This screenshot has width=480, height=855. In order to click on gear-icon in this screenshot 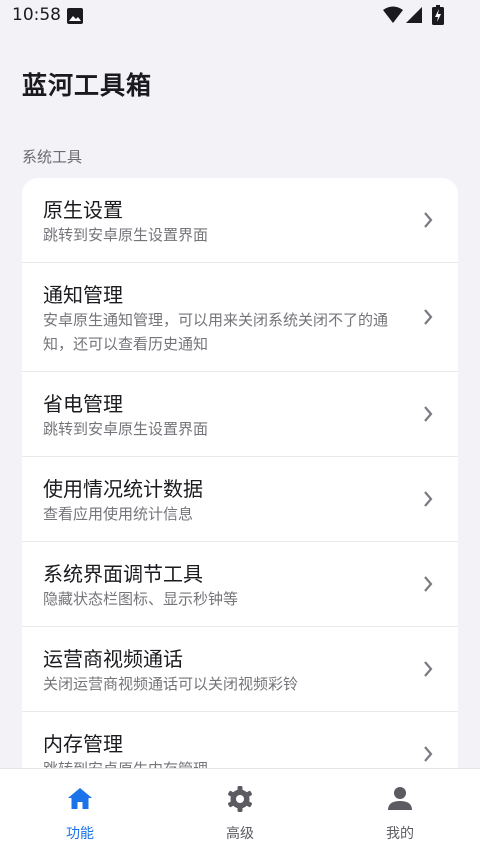, I will do `click(240, 799)`.